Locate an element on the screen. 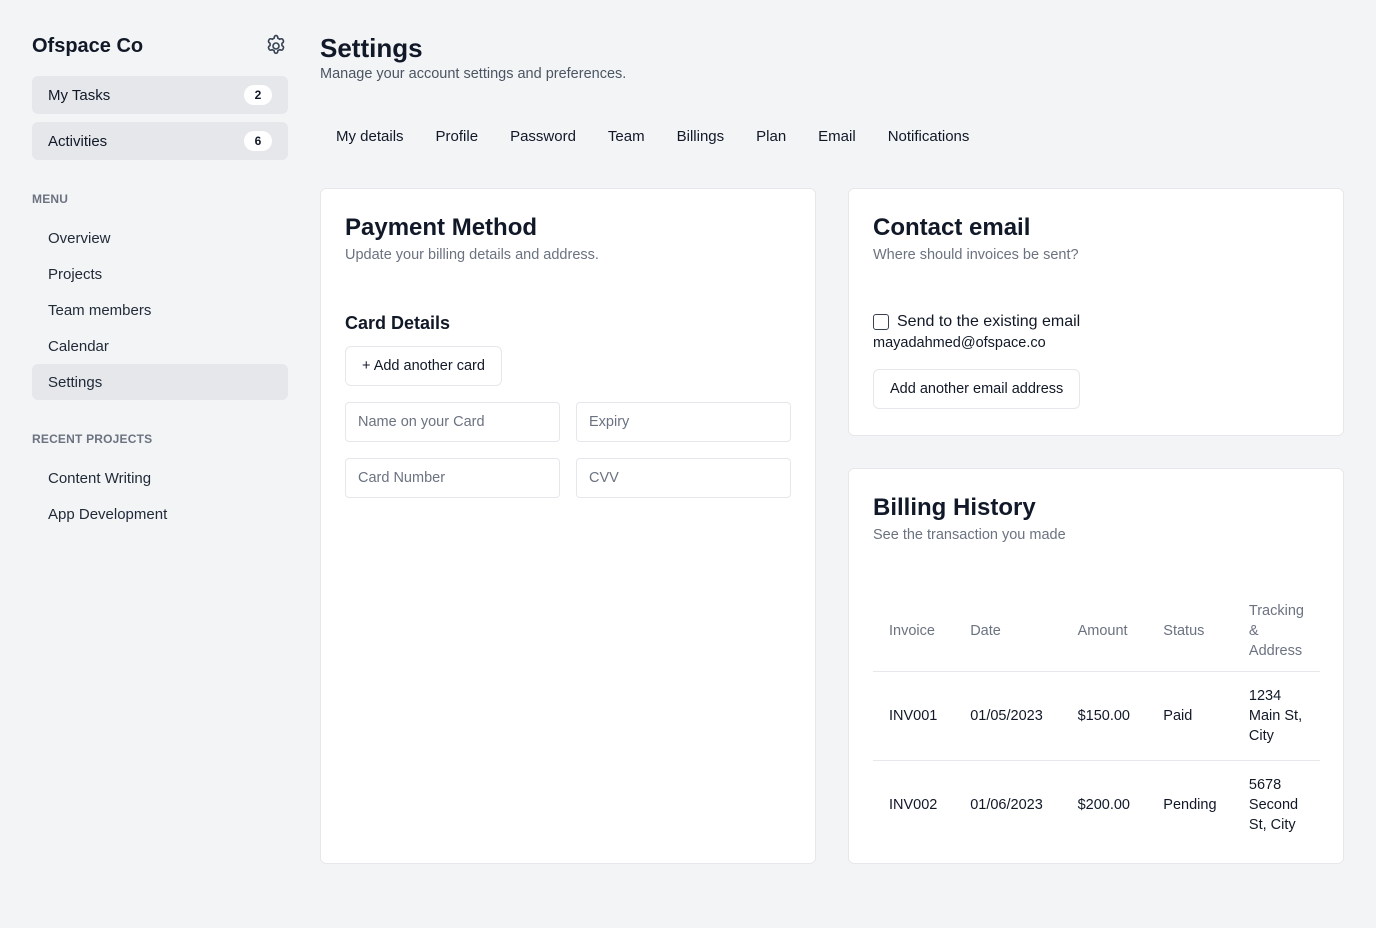  existing-email-label: Send to the existing email is located at coordinates (989, 321).